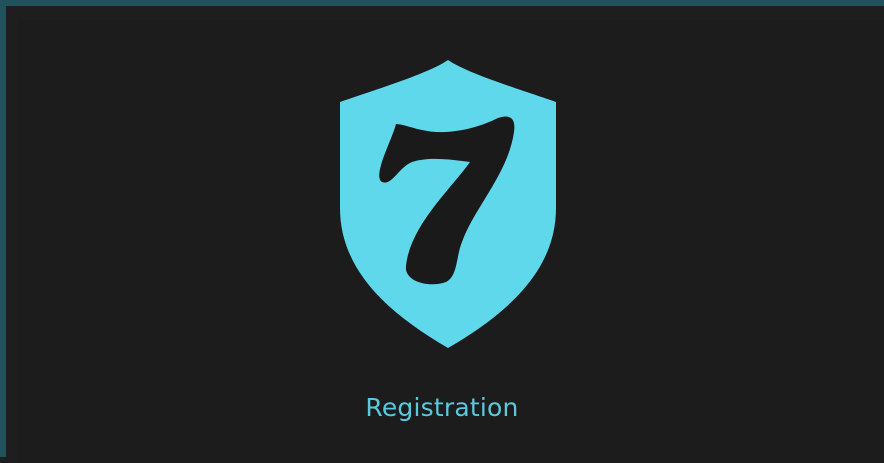 Image resolution: width=884 pixels, height=463 pixels. Describe the element at coordinates (442, 408) in the screenshot. I see `registration-label: Registration` at that location.